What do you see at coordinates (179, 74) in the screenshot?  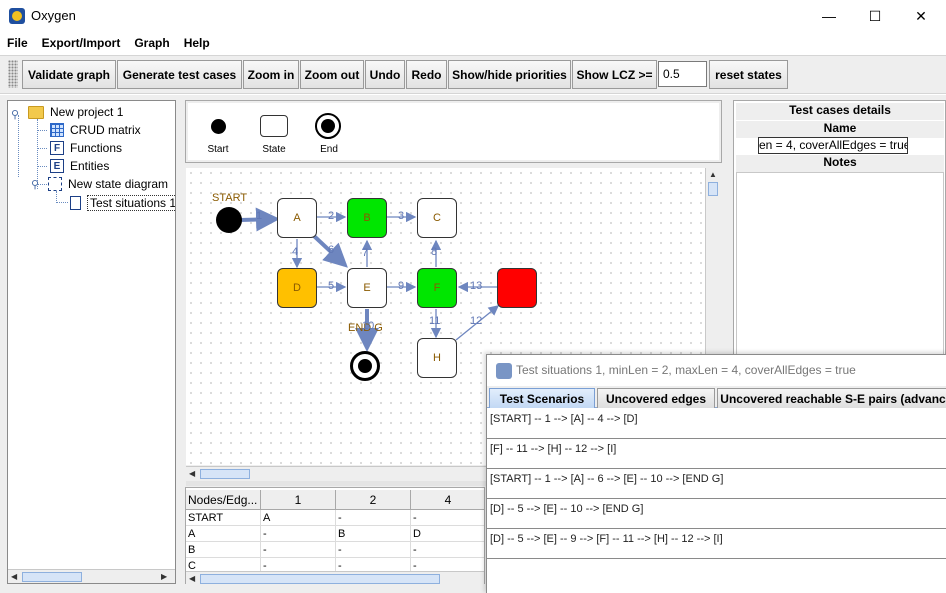 I see `generate-test-cases-button: Generate test cases` at bounding box center [179, 74].